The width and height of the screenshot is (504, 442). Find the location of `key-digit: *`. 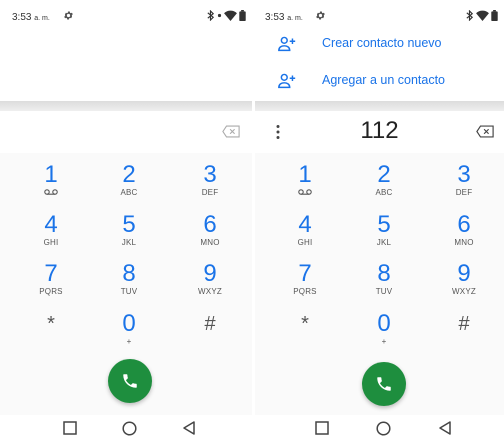

key-digit: * is located at coordinates (51, 324).